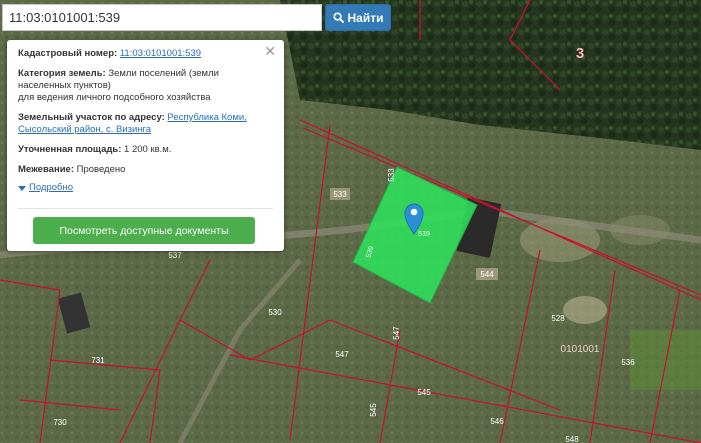 This screenshot has height=443, width=701. What do you see at coordinates (91, 117) in the screenshot?
I see `address-label: Земельный участок по адресу:` at bounding box center [91, 117].